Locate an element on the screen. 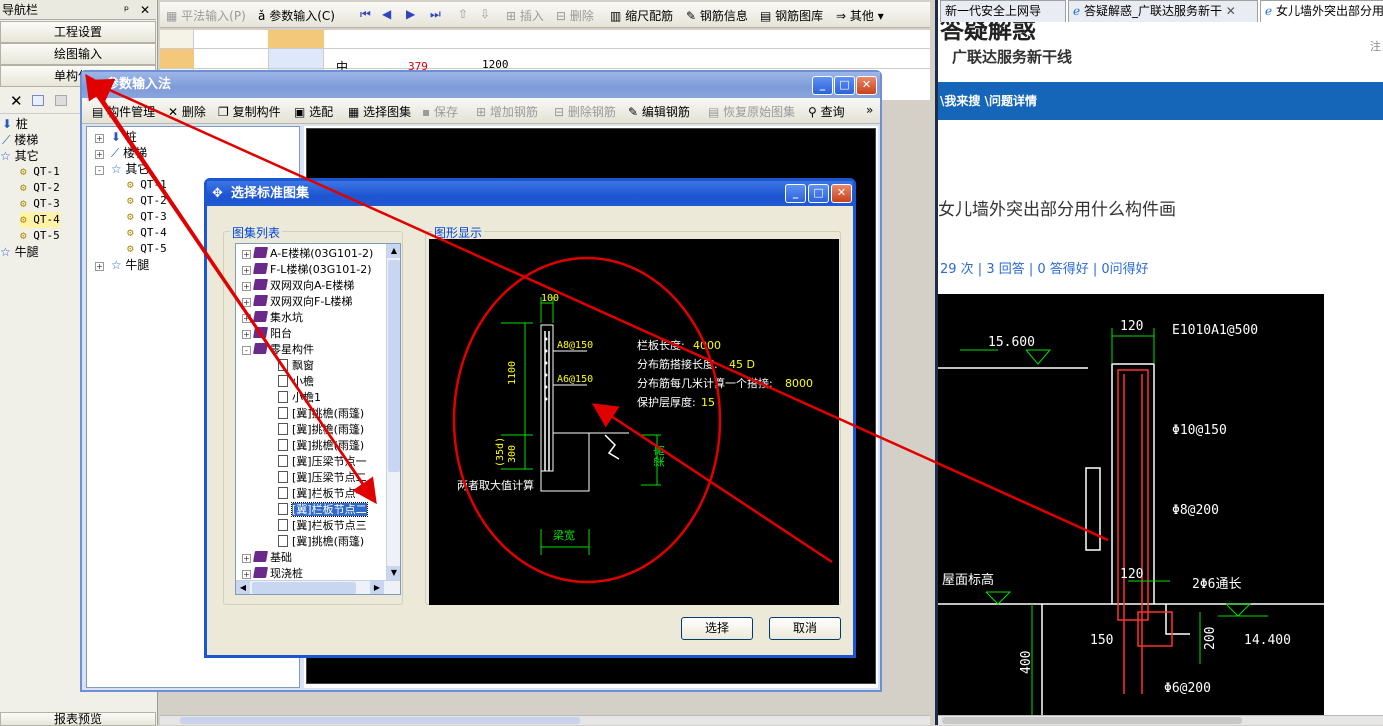 The image size is (1383, 726). scroll-up-icon: ▲ is located at coordinates (393, 251).